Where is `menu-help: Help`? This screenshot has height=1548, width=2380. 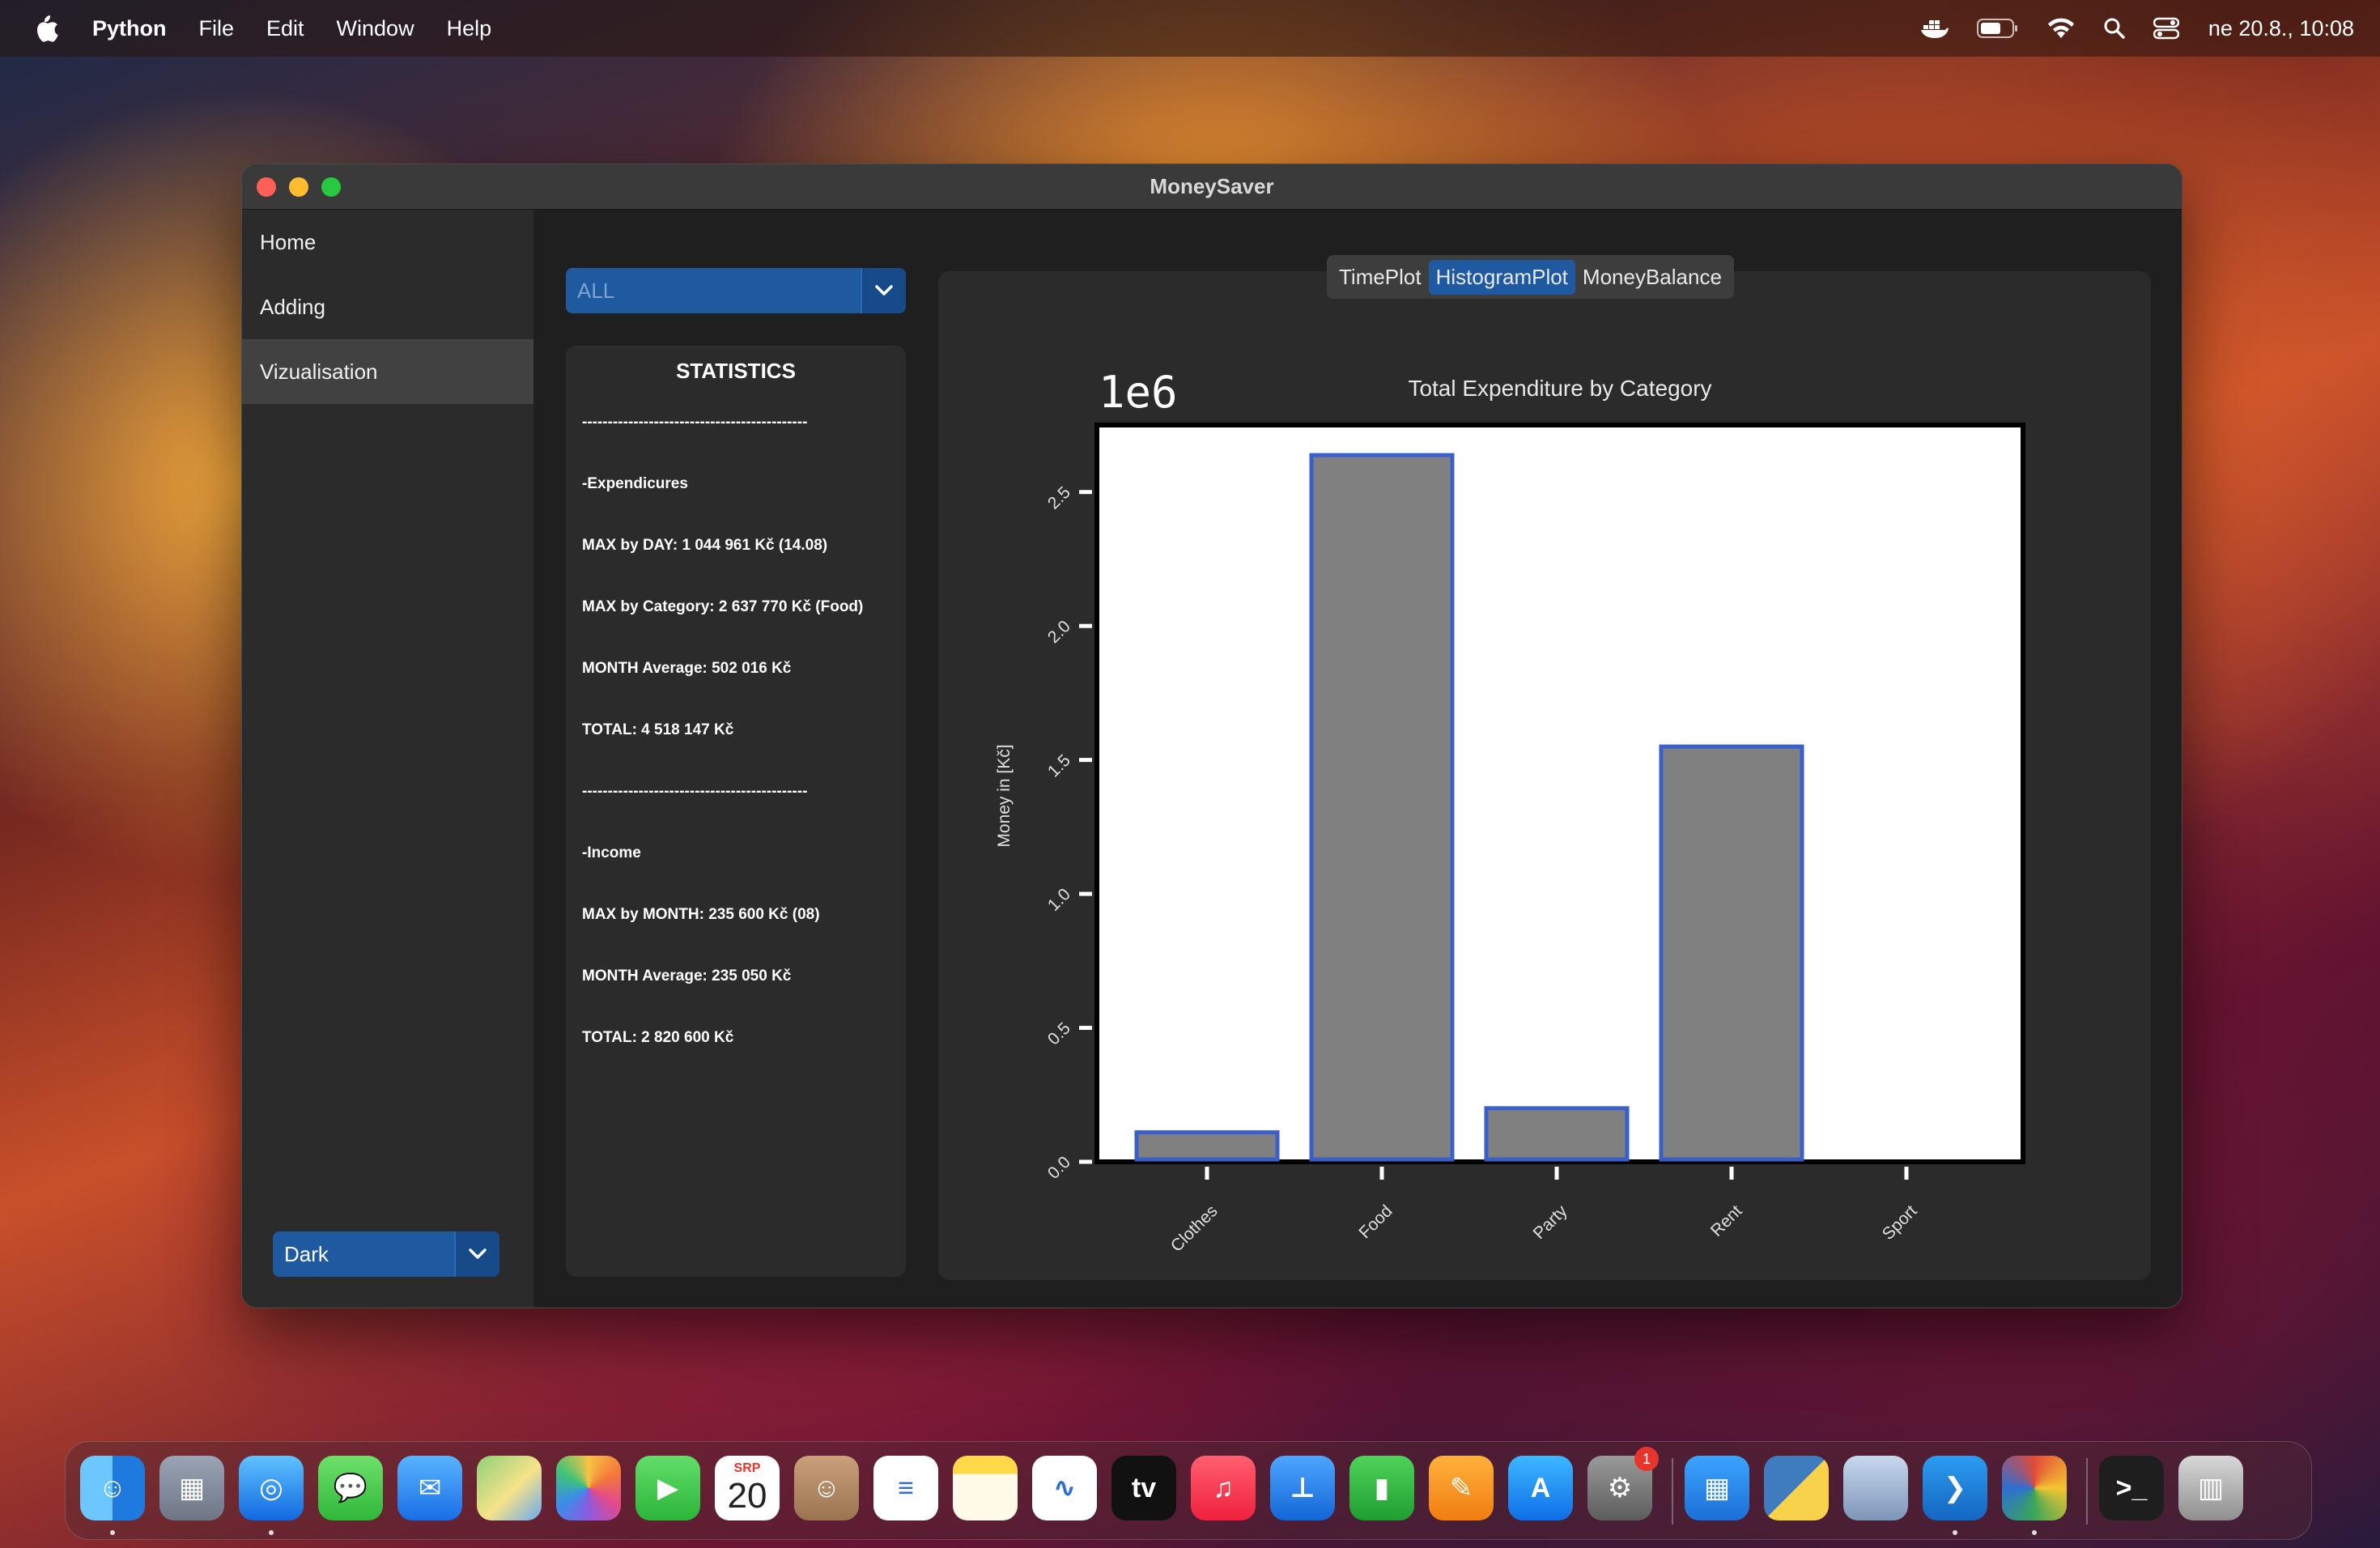 menu-help: Help is located at coordinates (469, 29).